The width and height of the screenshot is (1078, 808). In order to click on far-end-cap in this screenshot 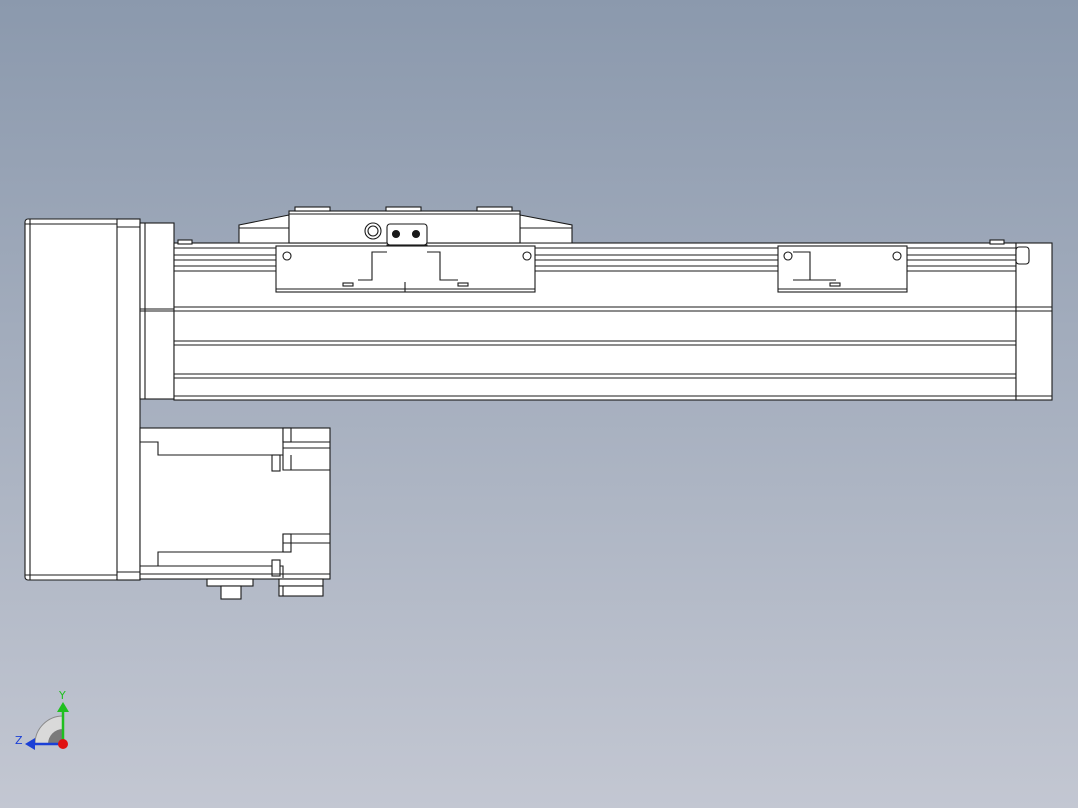, I will do `click(1034, 321)`.